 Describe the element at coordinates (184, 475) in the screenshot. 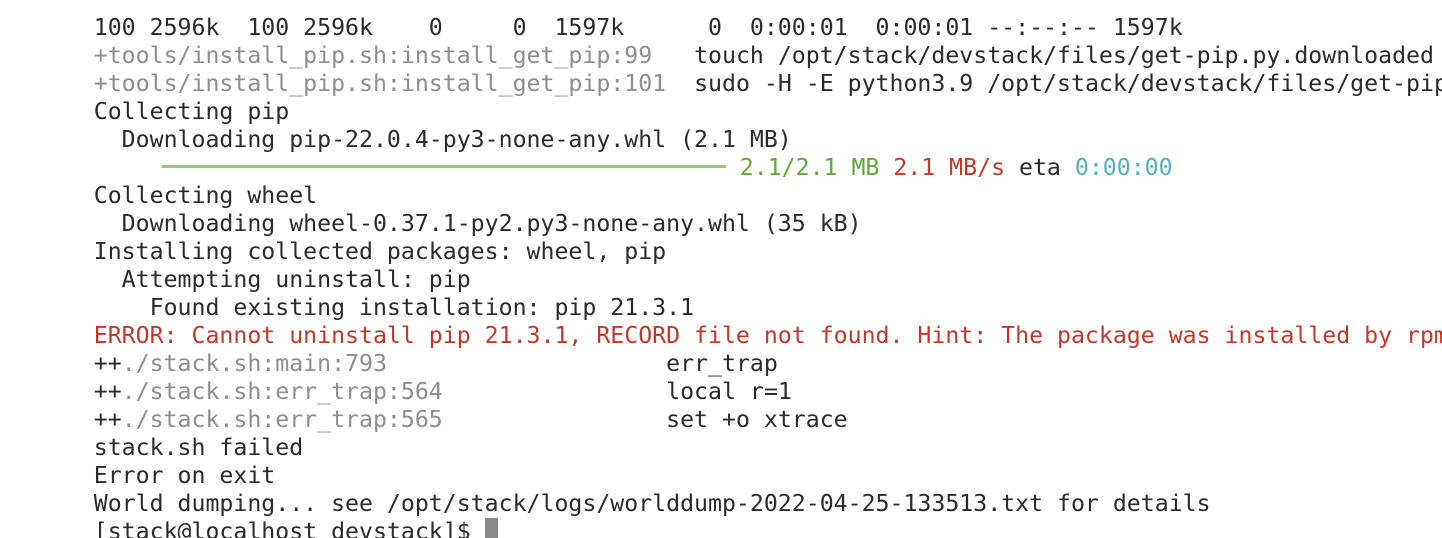

I see `output-text: Error on exit` at that location.